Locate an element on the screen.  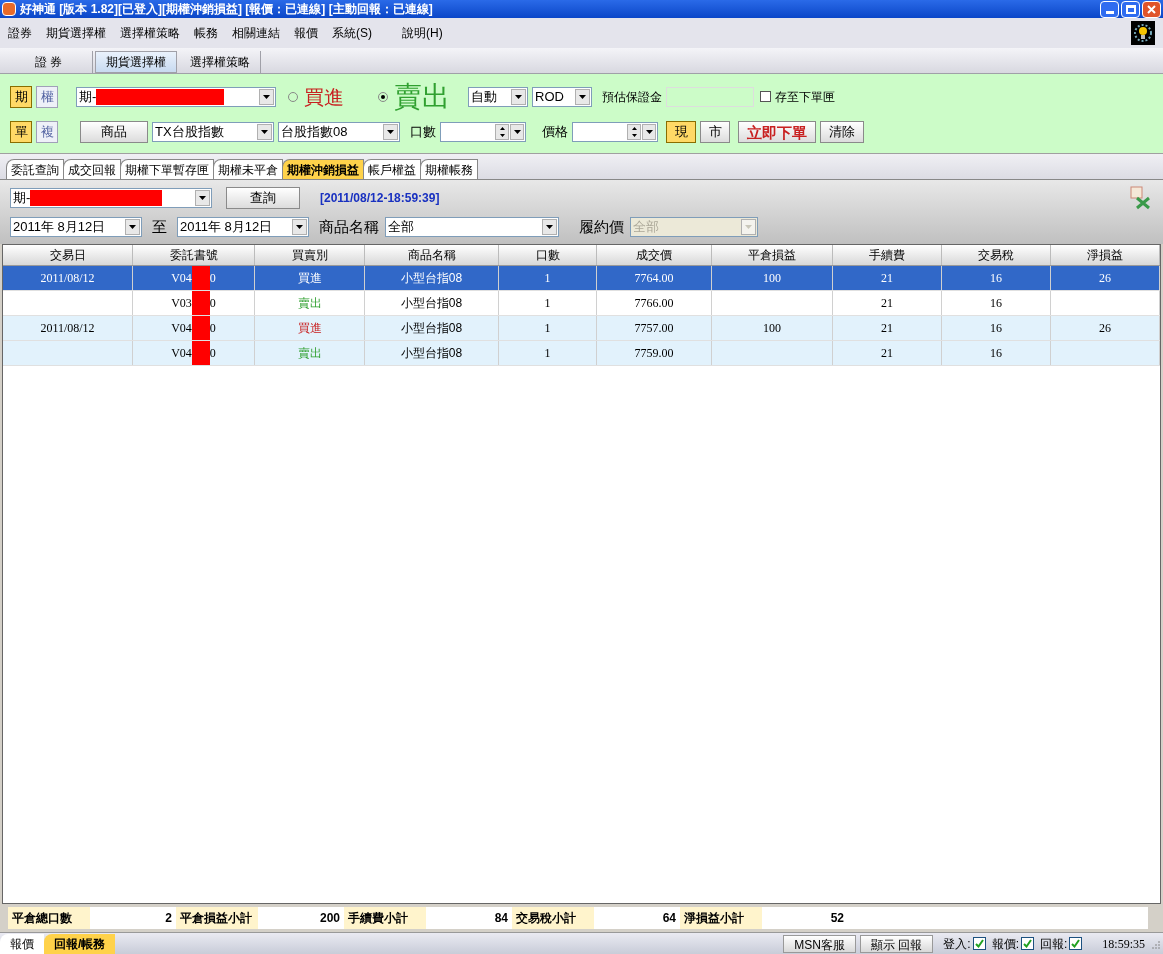
export-excel-icon is located at coordinates (1141, 197).